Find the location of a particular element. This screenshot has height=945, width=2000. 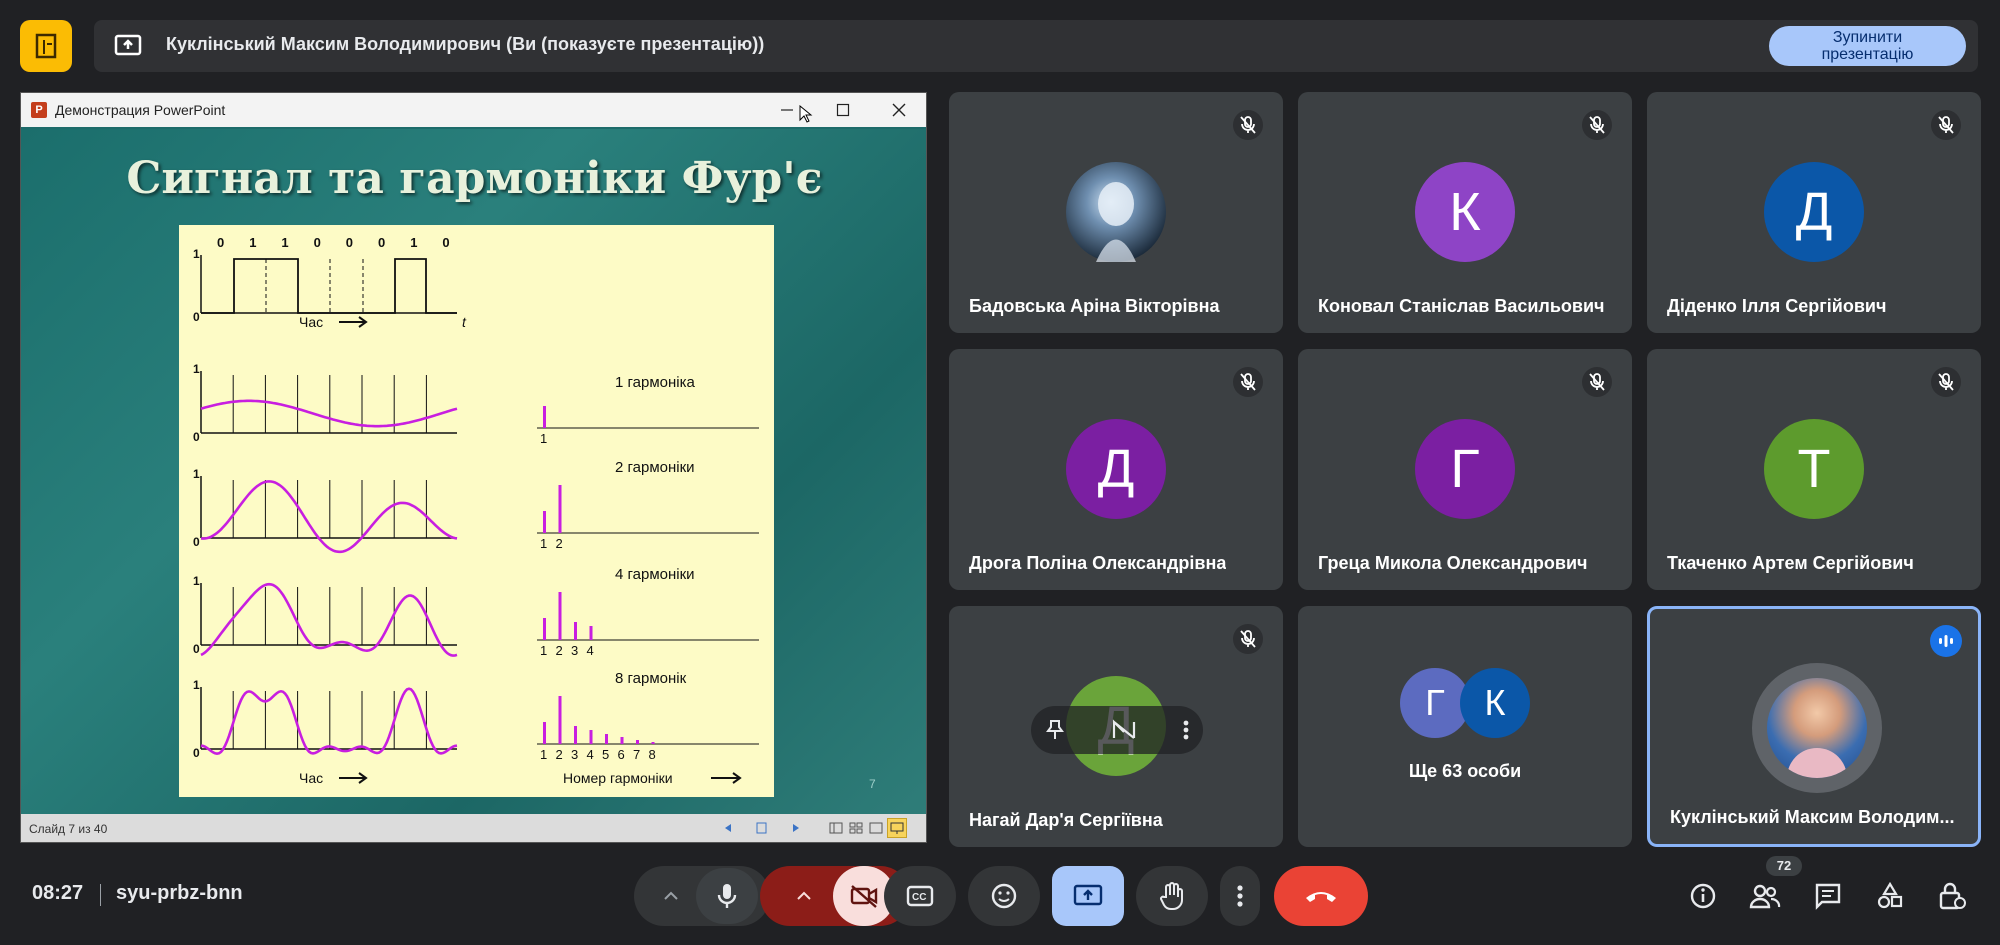

harmonic-axis-label: Номер гармоніки is located at coordinates (618, 778).